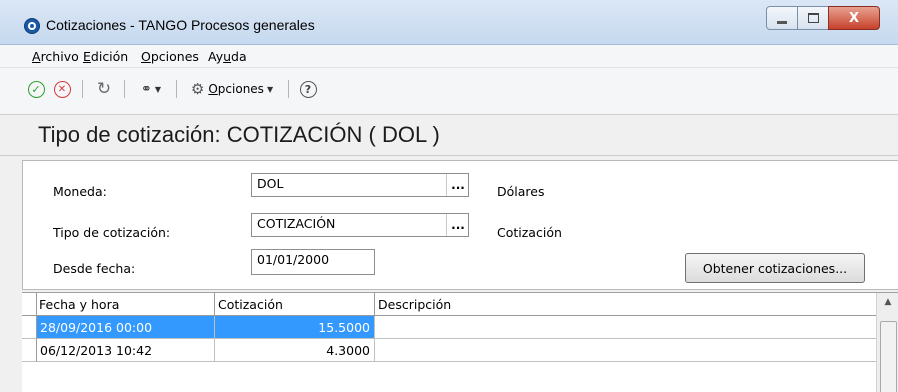 The height and width of the screenshot is (392, 898). I want to click on refresh-icon: ↻, so click(104, 89).